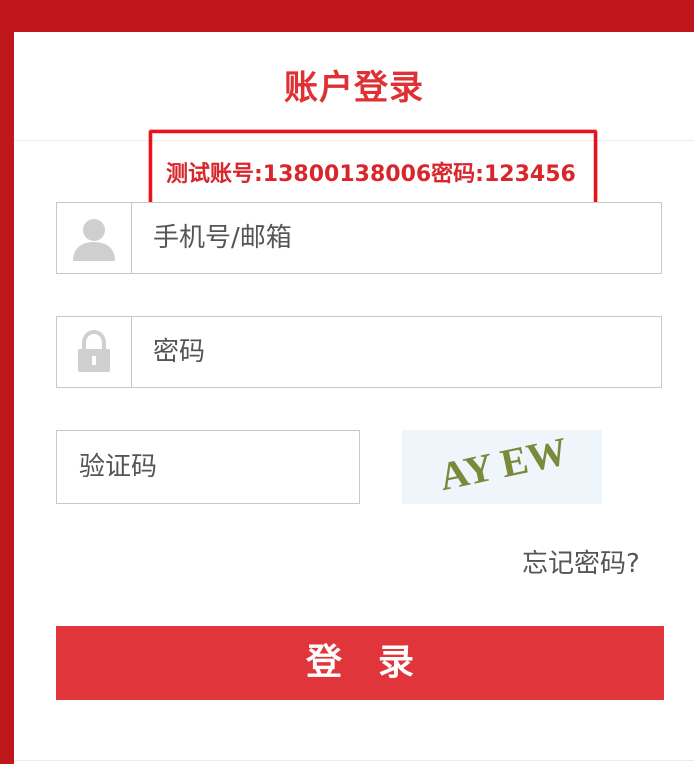 Image resolution: width=694 pixels, height=764 pixels. Describe the element at coordinates (7, 382) in the screenshot. I see `frame-left-border` at that location.